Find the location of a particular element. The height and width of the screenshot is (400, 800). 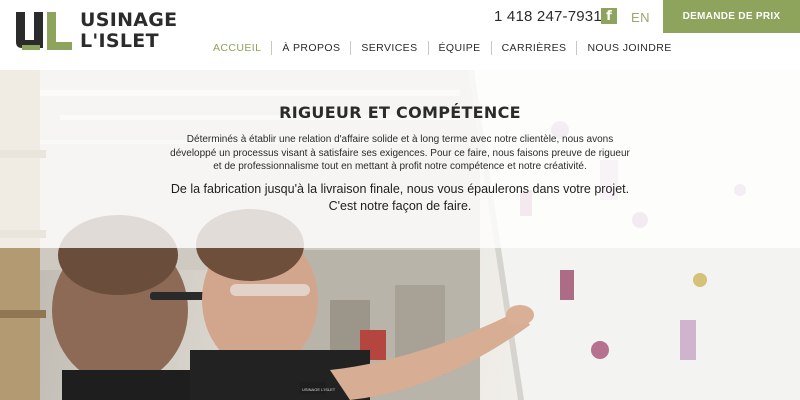

shirt-logo: USINAGE L'ISLET is located at coordinates (319, 389).